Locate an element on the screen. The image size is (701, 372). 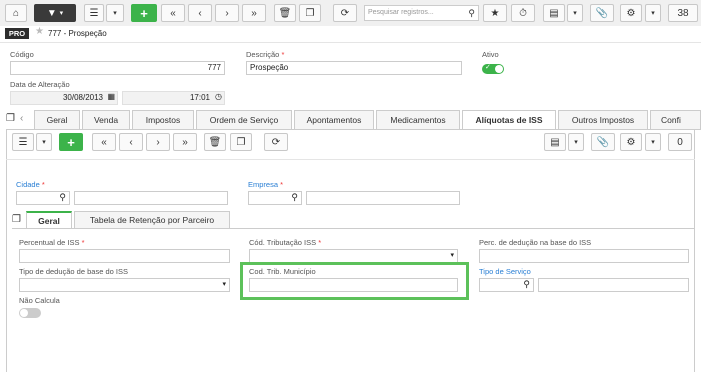
record-count: 38 is located at coordinates (683, 13).